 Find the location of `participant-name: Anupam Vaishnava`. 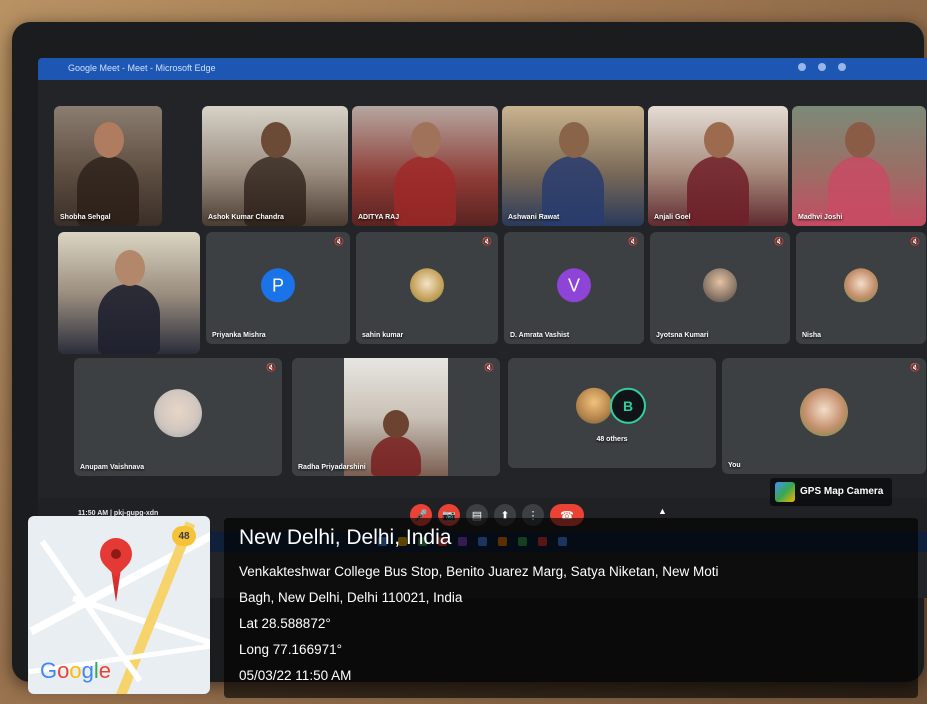

participant-name: Anupam Vaishnava is located at coordinates (112, 467).